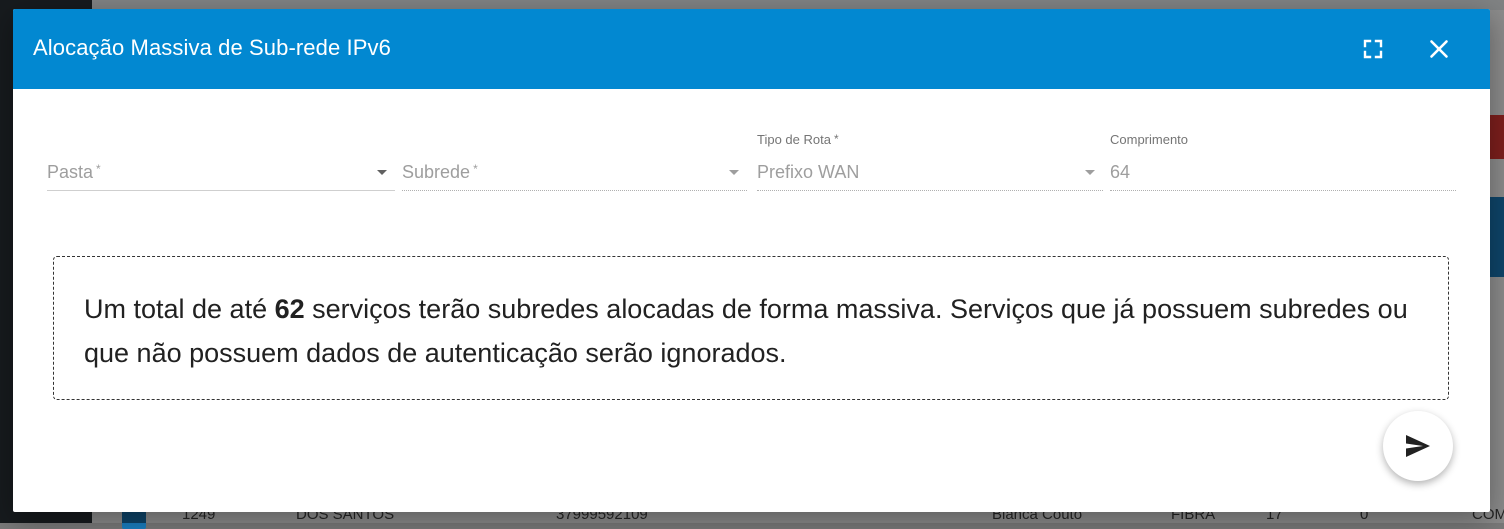 Image resolution: width=1504 pixels, height=529 pixels. What do you see at coordinates (734, 172) in the screenshot?
I see `subrede-dropdown-arrow-icon` at bounding box center [734, 172].